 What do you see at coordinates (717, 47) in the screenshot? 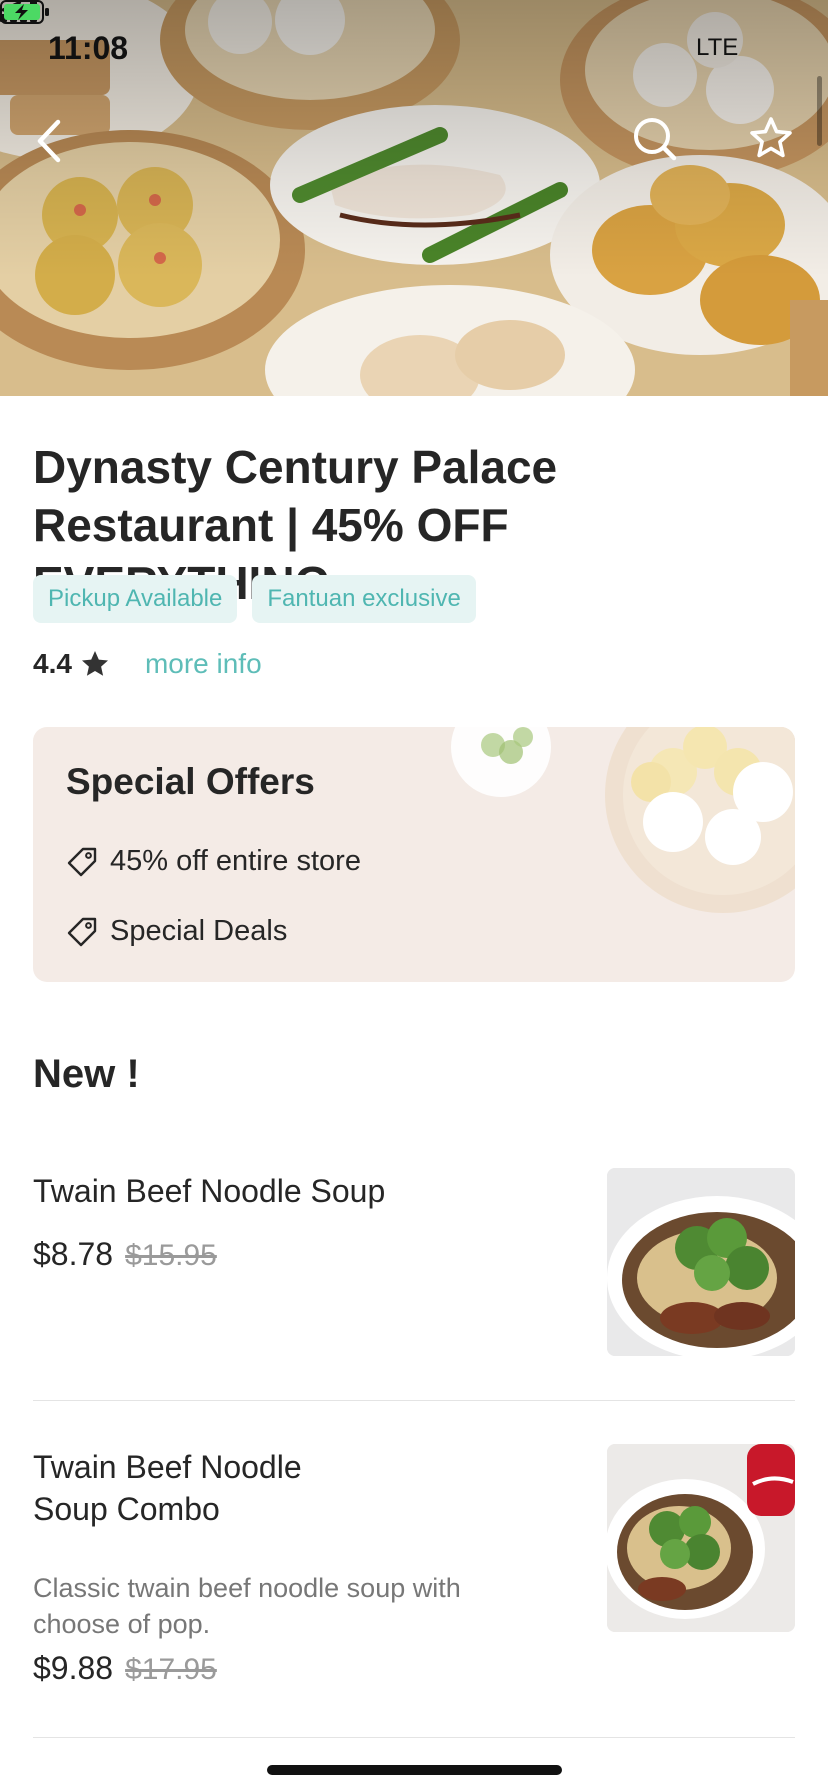
I see `status-carrier: LTE` at bounding box center [717, 47].